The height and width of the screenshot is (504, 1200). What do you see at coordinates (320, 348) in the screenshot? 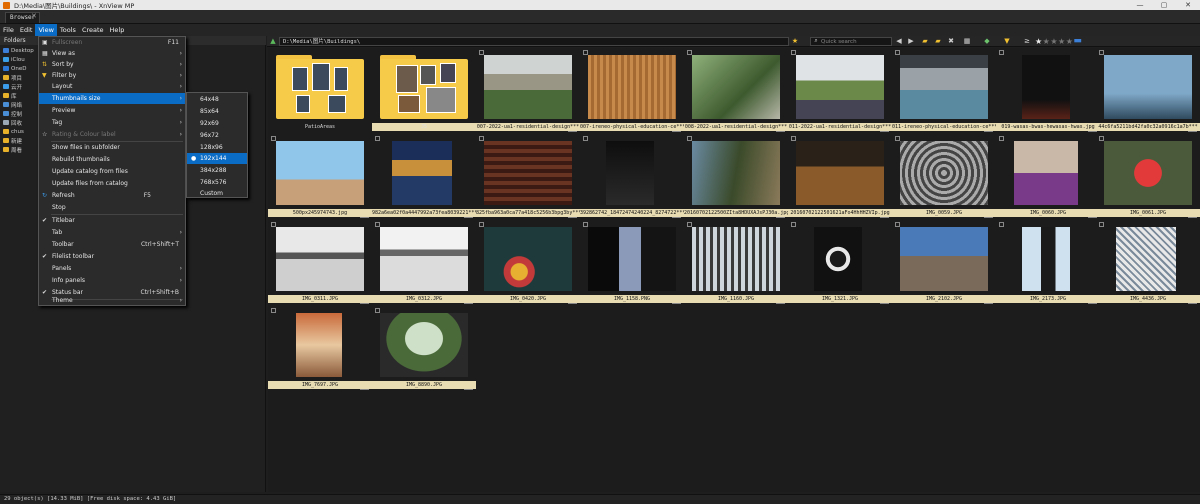
I see `thumbnail: IMG_7697.JPG` at bounding box center [320, 348].